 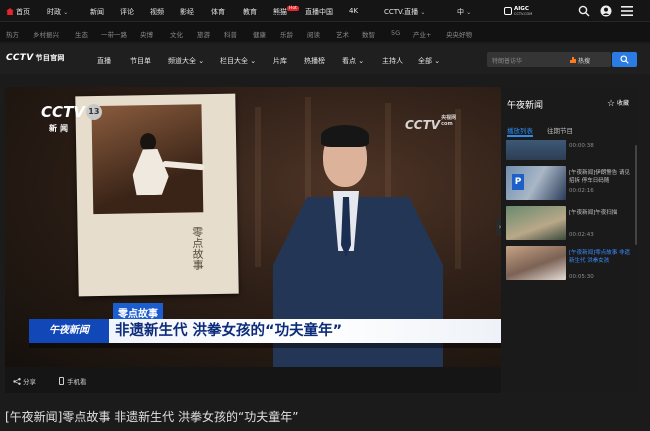 I want to click on collect-button: ☆ 收藏, so click(x=618, y=103).